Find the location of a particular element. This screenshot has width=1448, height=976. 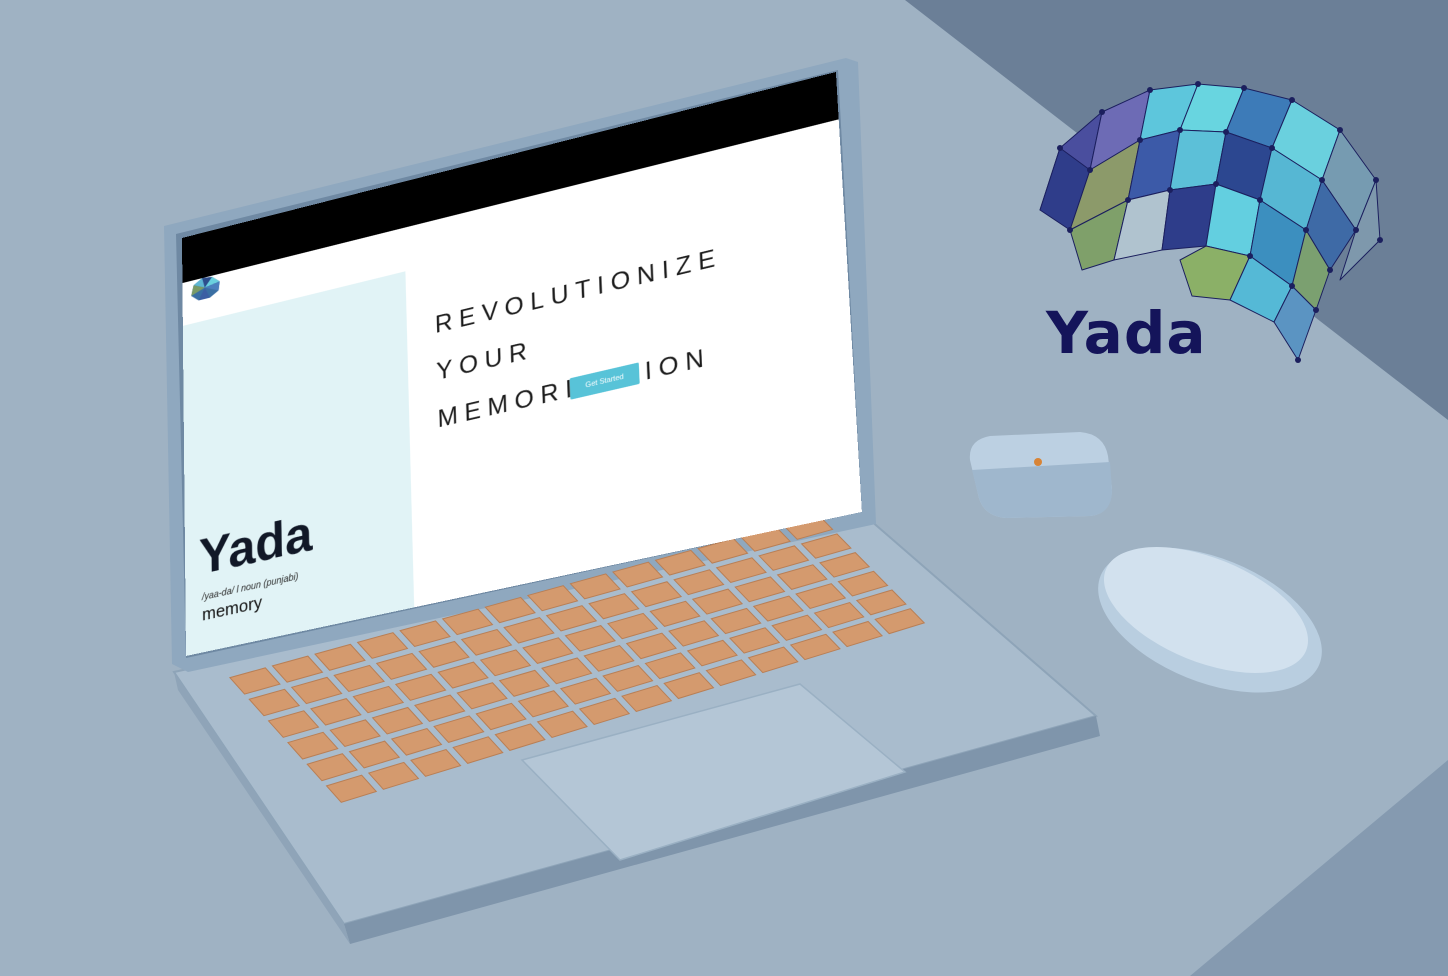

brand-wordmark: Yada is located at coordinates (1126, 334).